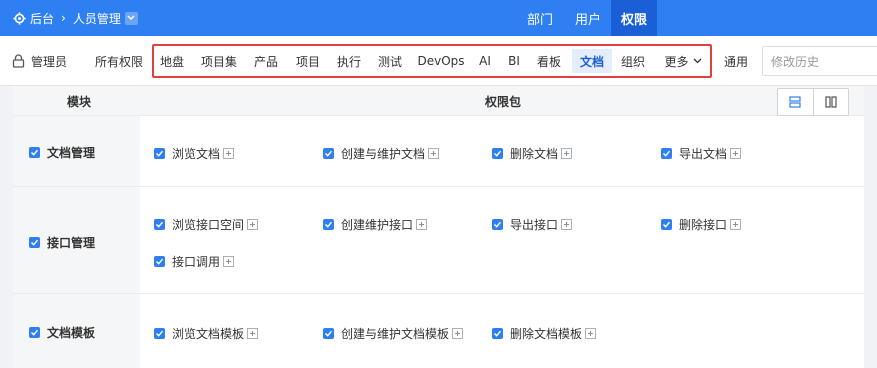  What do you see at coordinates (71, 242) in the screenshot?
I see `module-label: 接口管理` at bounding box center [71, 242].